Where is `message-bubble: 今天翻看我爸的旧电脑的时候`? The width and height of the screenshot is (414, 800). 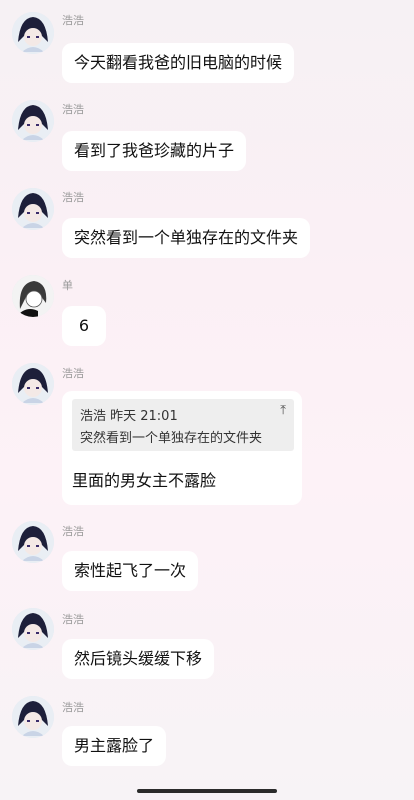 message-bubble: 今天翻看我爸的旧电脑的时候 is located at coordinates (178, 63).